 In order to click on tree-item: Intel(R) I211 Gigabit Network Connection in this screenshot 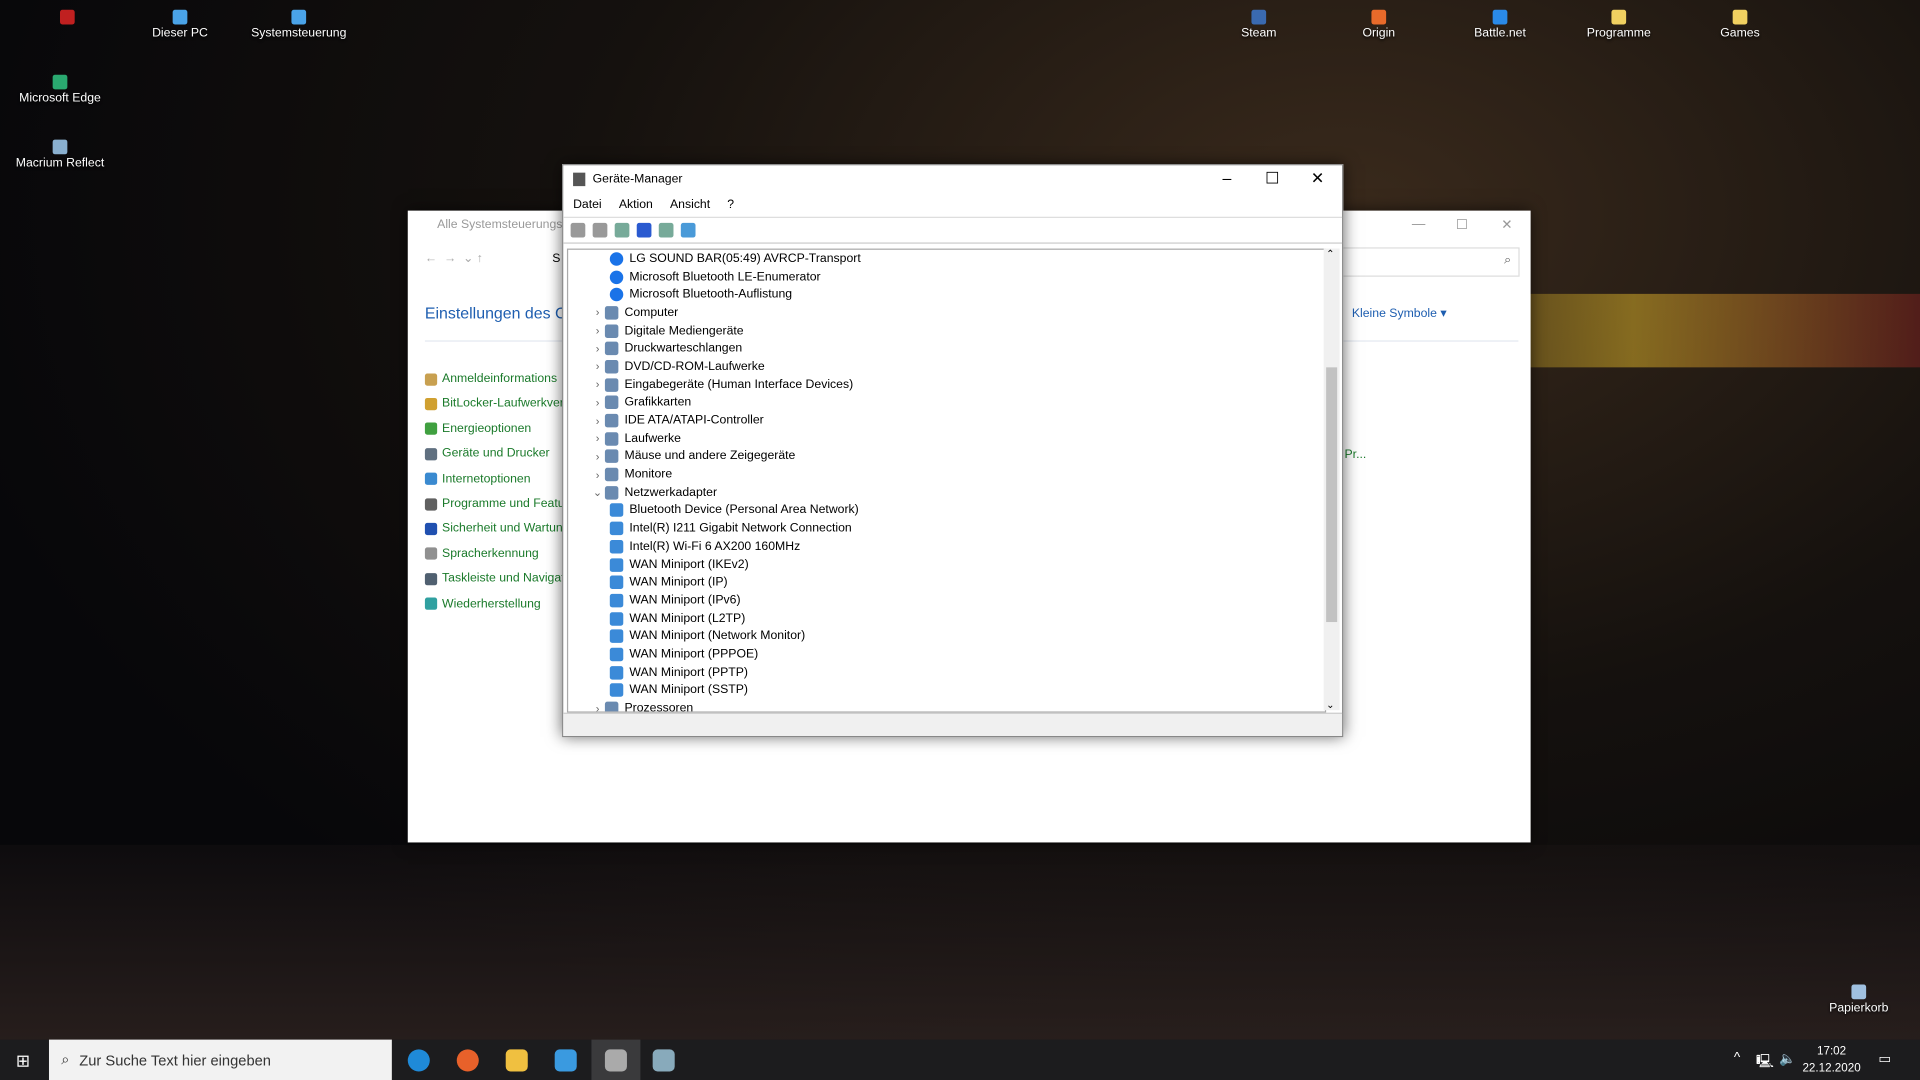, I will do `click(946, 529)`.